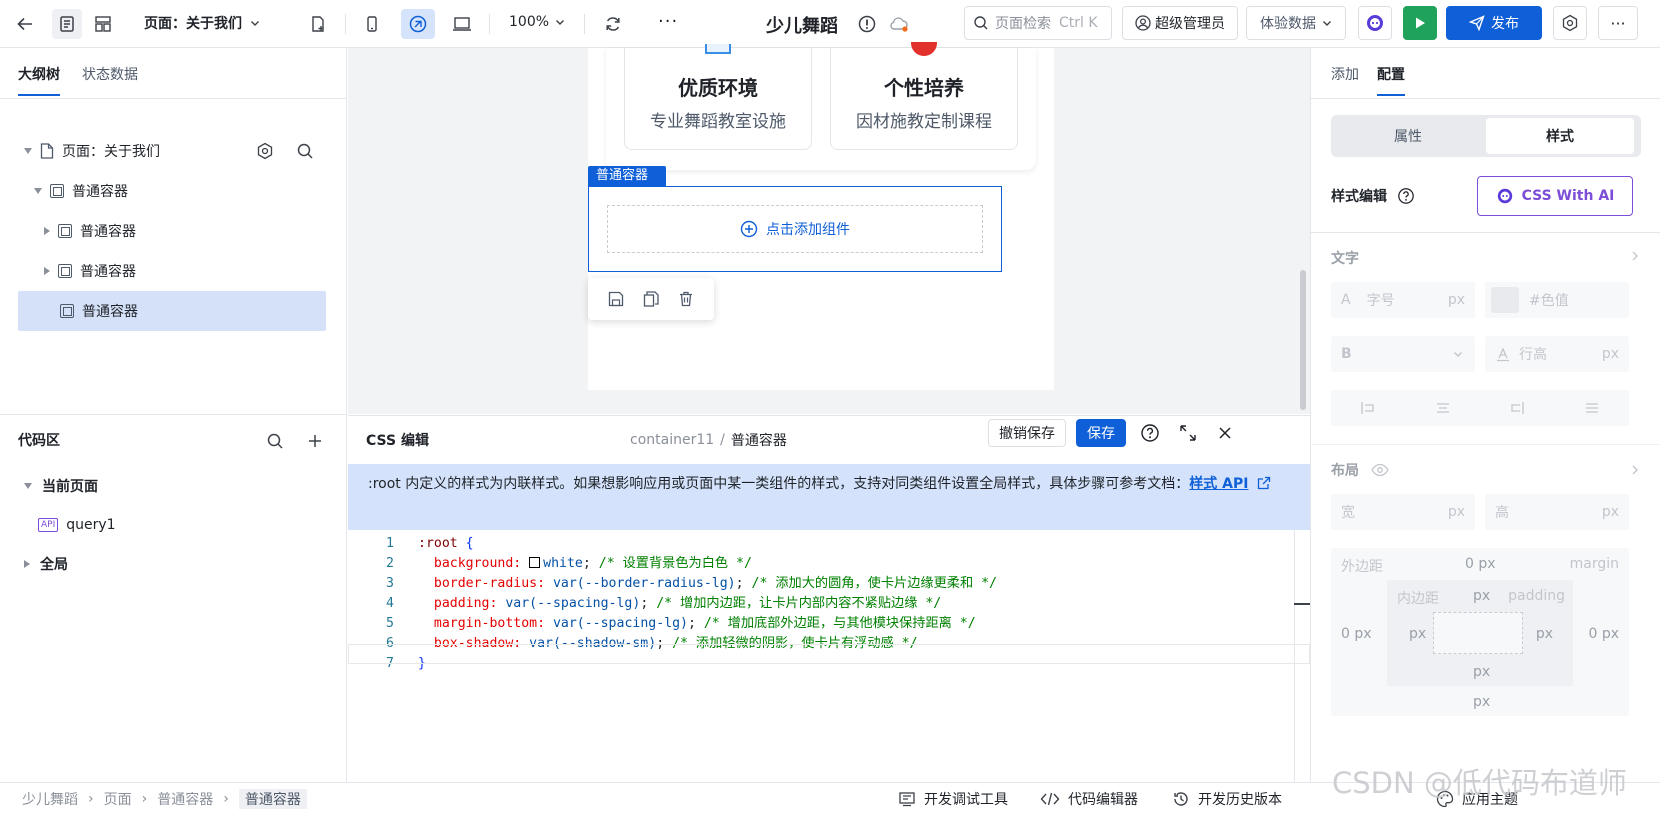 Image resolution: width=1660 pixels, height=814 pixels. What do you see at coordinates (1486, 470) in the screenshot?
I see `layout-section-header: 布局` at bounding box center [1486, 470].